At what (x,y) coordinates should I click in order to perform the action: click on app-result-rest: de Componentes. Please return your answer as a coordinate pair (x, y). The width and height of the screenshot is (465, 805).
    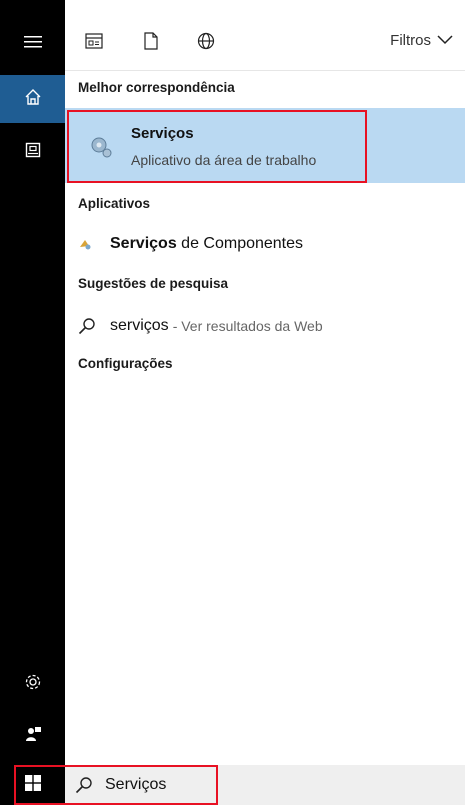
    Looking at the image, I should click on (240, 243).